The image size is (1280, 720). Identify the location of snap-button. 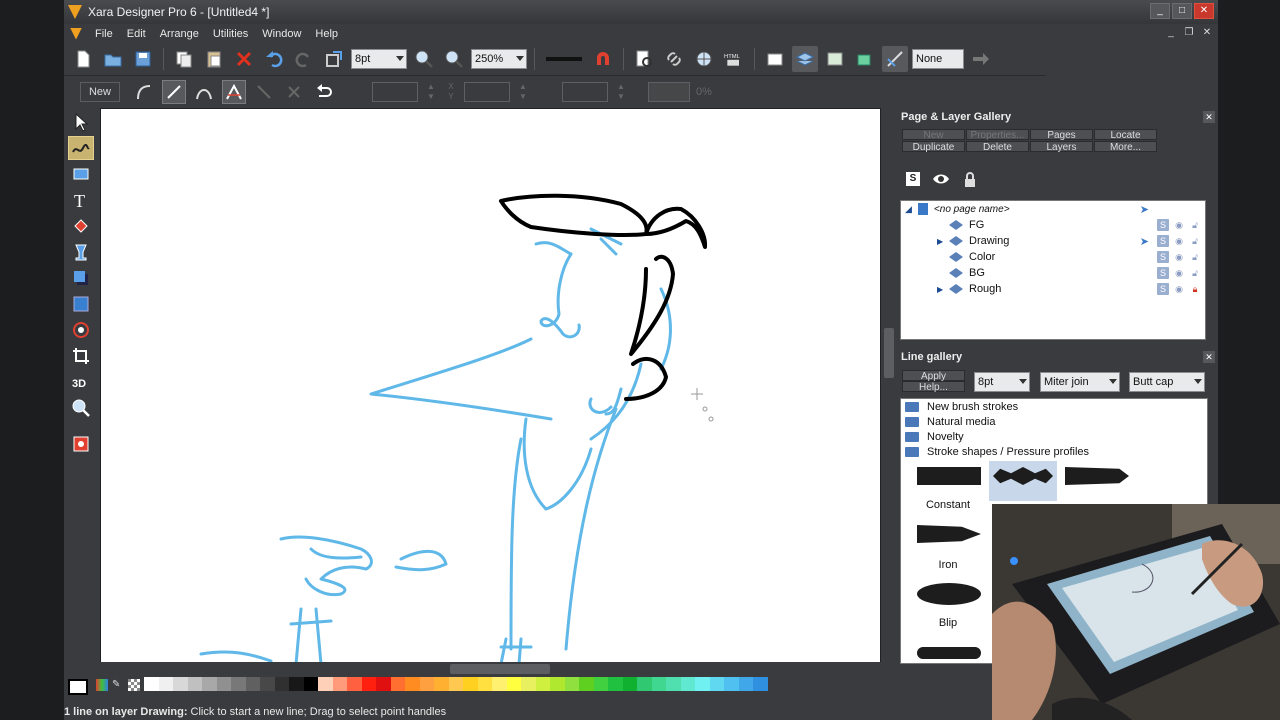
(603, 59).